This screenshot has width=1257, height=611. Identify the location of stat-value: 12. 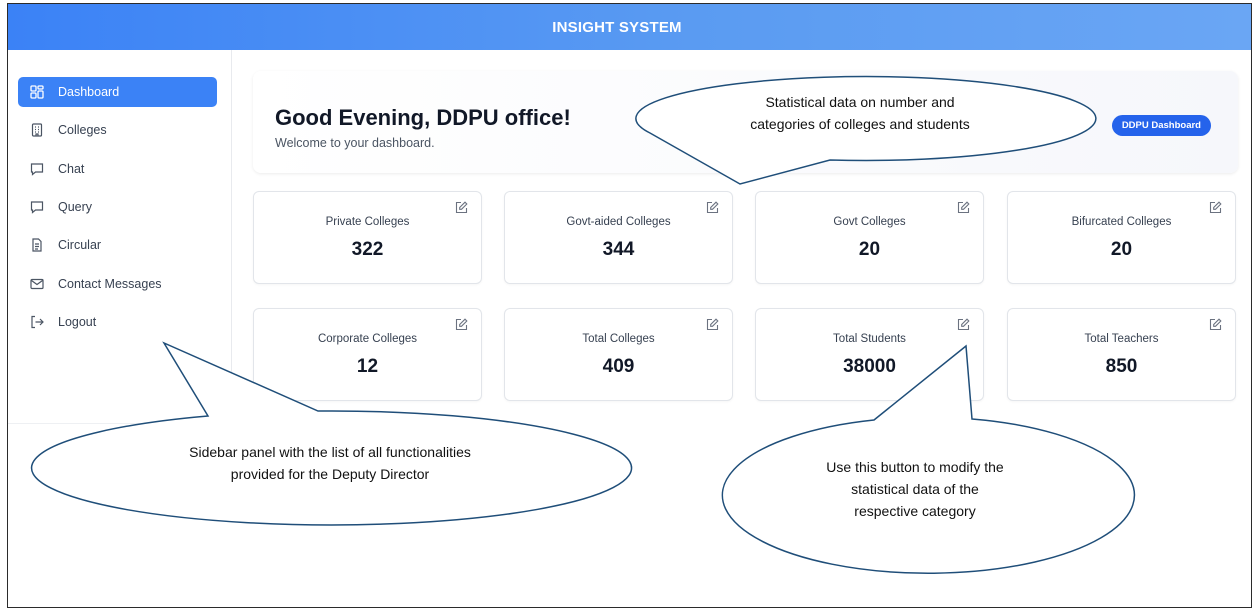
(367, 366).